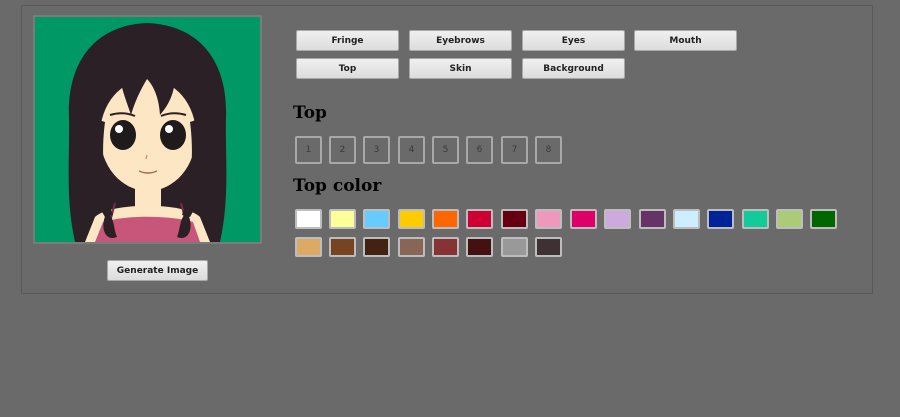 The height and width of the screenshot is (417, 900). I want to click on generate-image-button: Generate Image, so click(157, 270).